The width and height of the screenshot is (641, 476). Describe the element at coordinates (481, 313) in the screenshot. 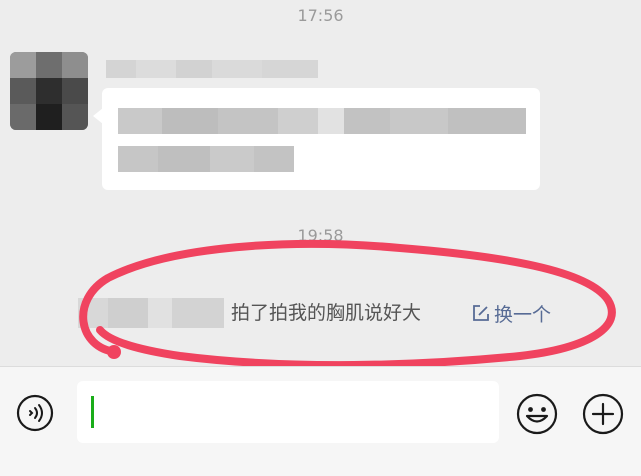

I see `edit-icon` at that location.